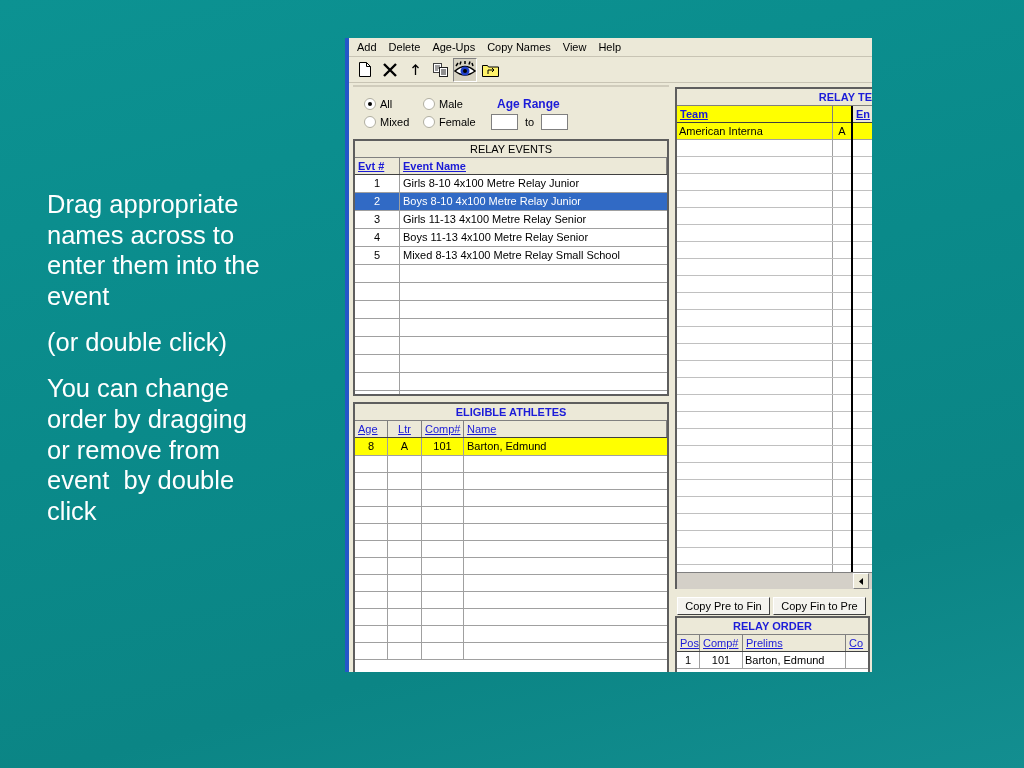 The height and width of the screenshot is (768, 1024). I want to click on menu-item: Age-Ups, so click(454, 47).